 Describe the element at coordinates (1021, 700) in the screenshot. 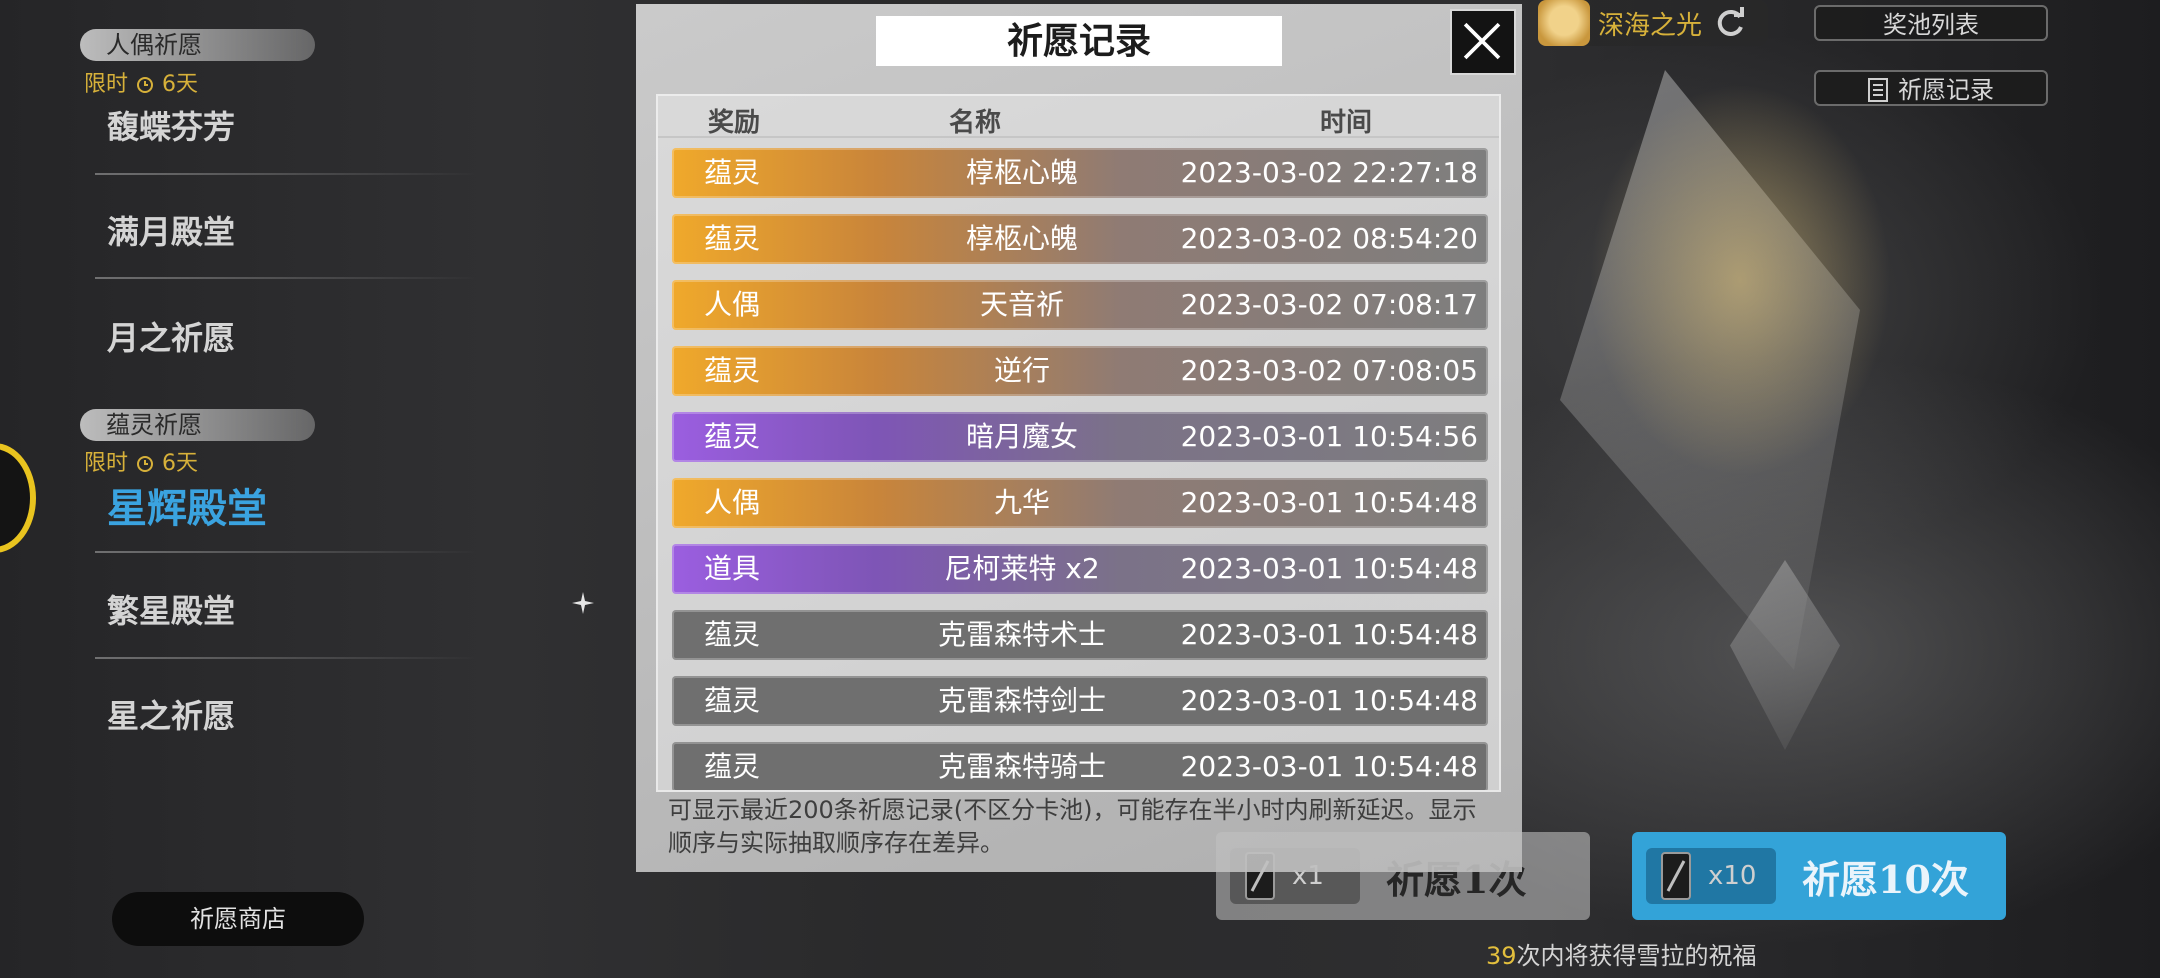

I see `row-item-name: 克雷森特剑士` at that location.